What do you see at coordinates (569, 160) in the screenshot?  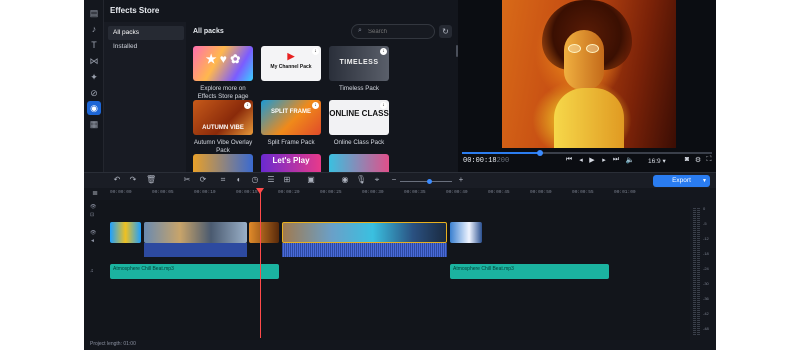 I see `prev-frame-icon: ⏮` at bounding box center [569, 160].